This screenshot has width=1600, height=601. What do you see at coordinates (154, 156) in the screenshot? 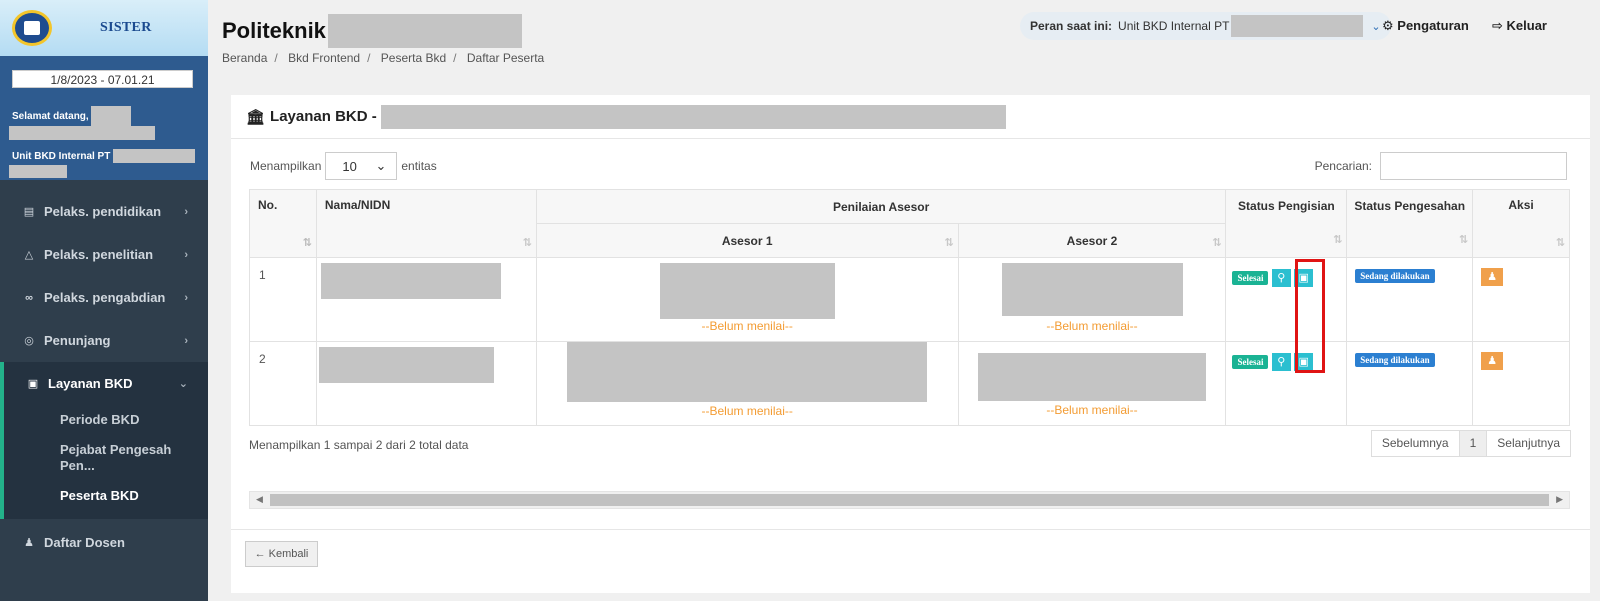
I see `redacted-unit` at bounding box center [154, 156].